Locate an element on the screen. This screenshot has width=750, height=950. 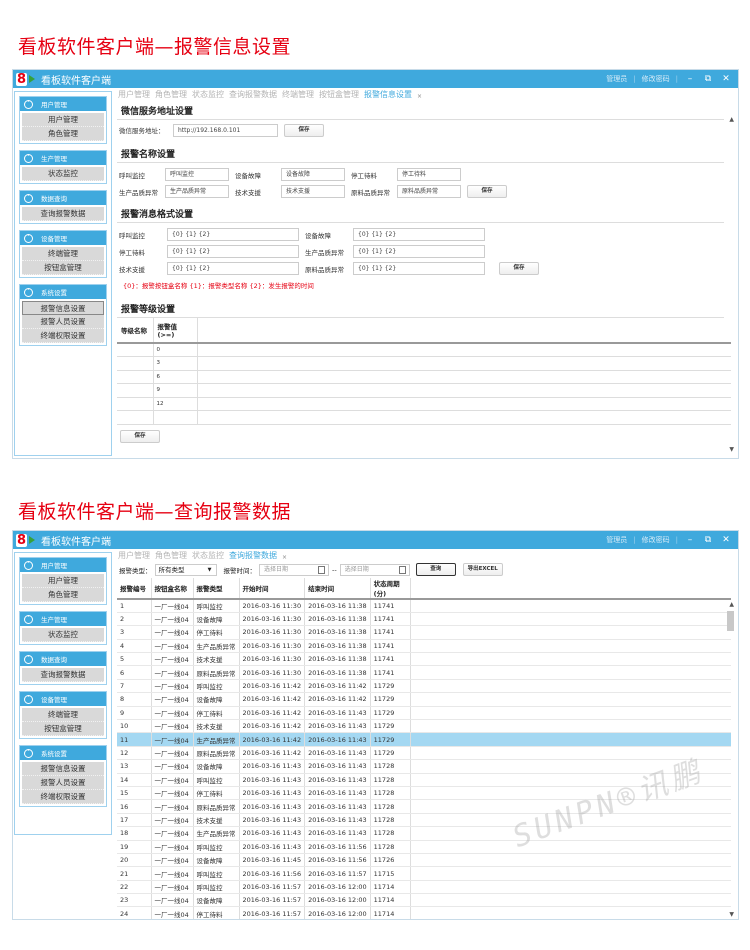
minimize-button: – is located at coordinates (690, 79).